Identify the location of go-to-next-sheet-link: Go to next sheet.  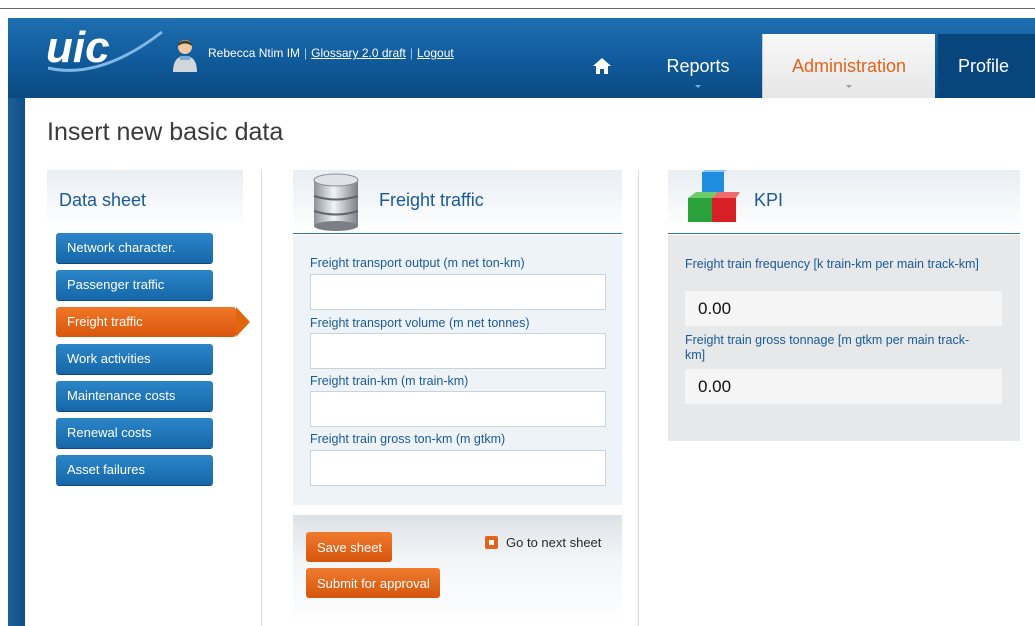
(543, 542).